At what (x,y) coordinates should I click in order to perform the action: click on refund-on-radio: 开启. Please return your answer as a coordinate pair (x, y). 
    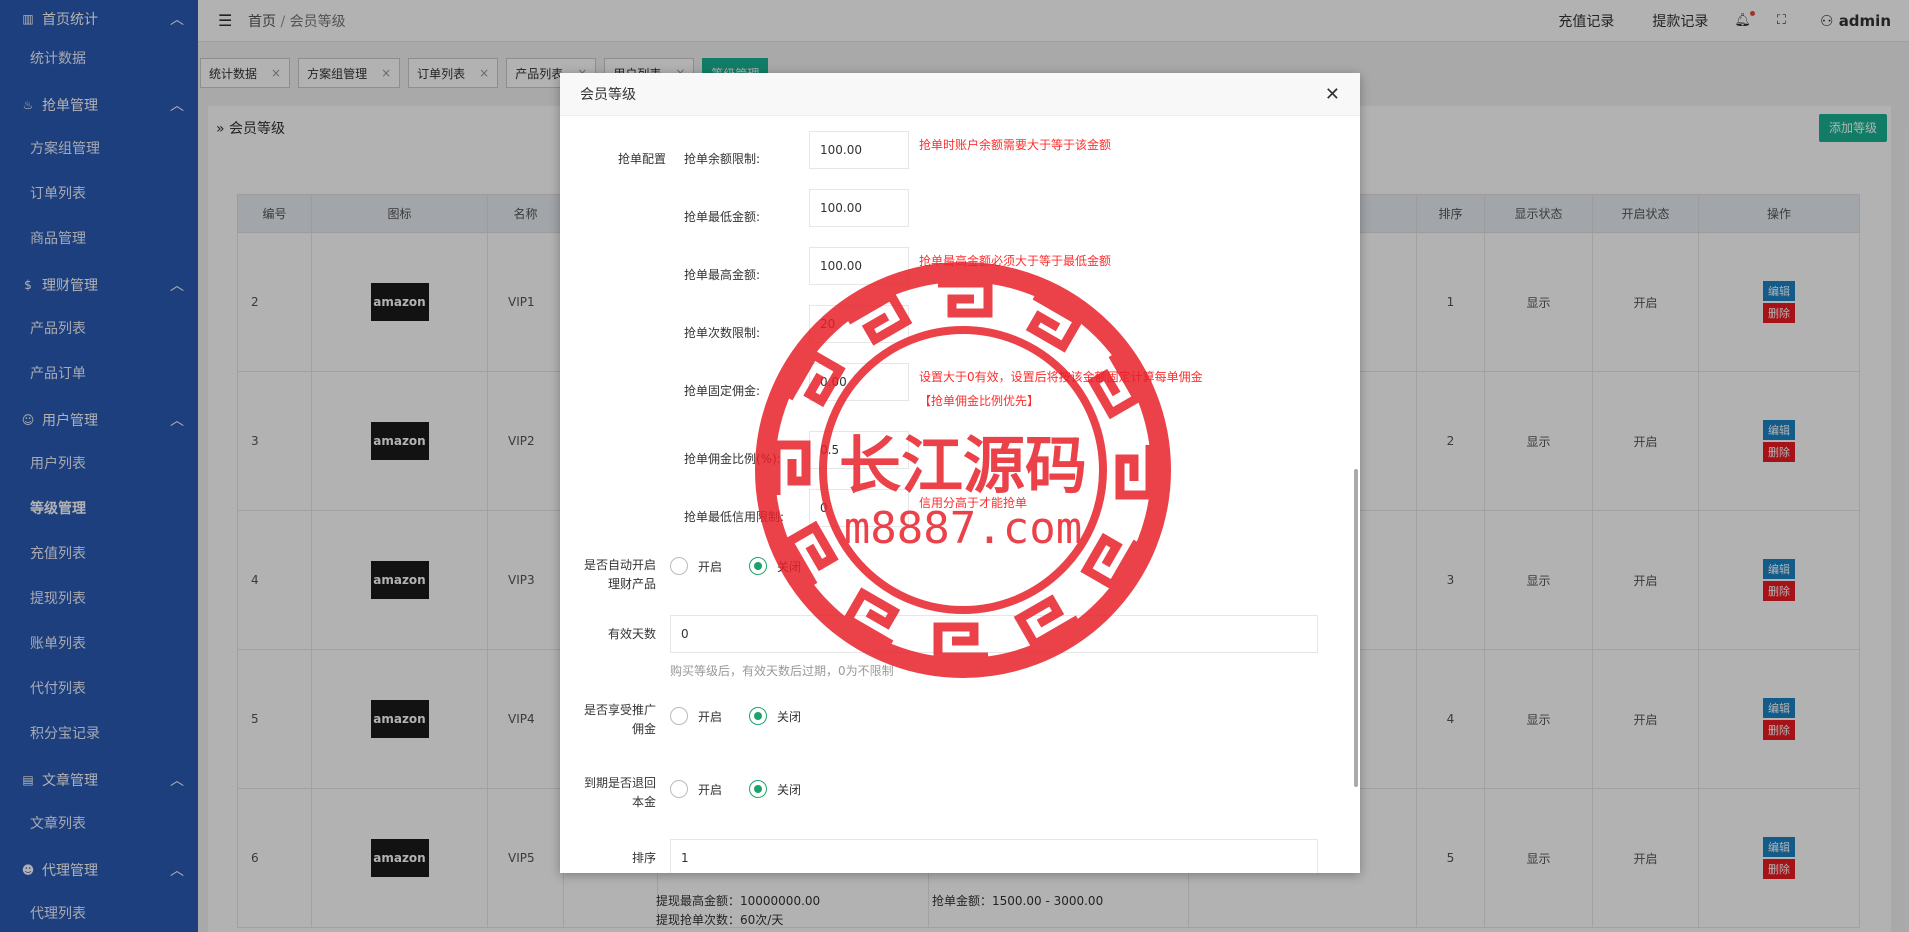
    Looking at the image, I should click on (696, 789).